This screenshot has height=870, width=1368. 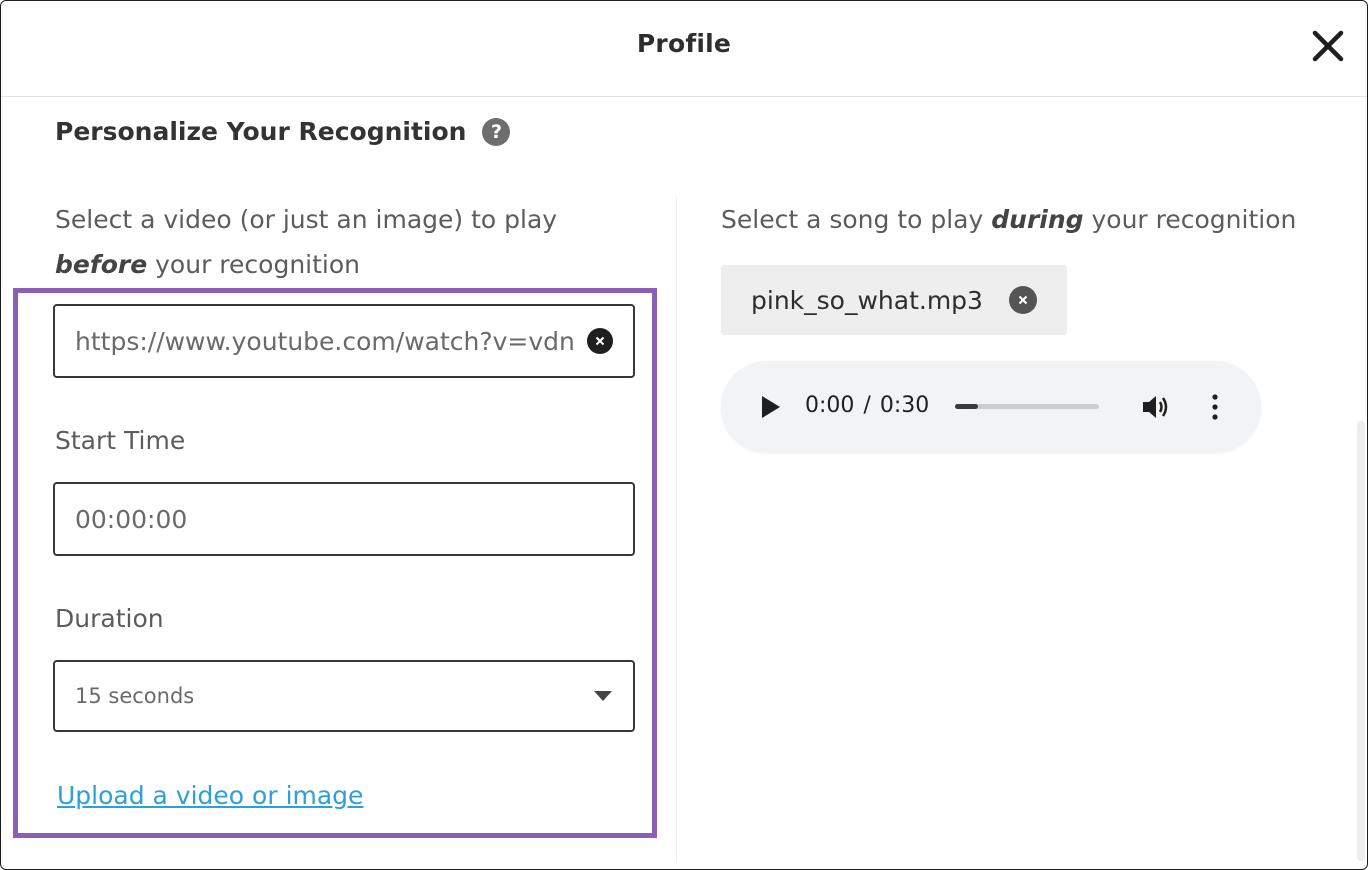 I want to click on start-time-input, so click(x=344, y=519).